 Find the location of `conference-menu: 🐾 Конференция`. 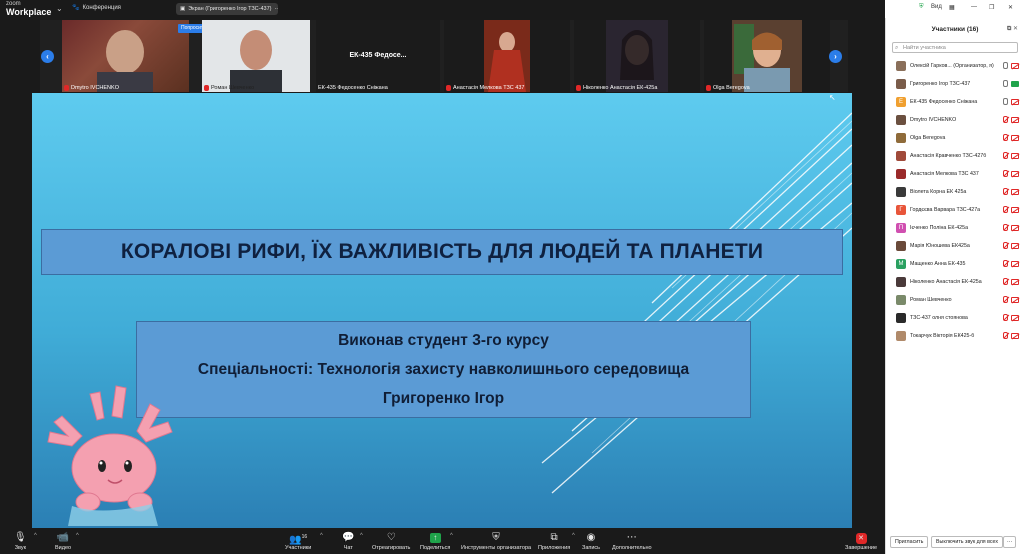

conference-menu: 🐾 Конференция is located at coordinates (96, 8).